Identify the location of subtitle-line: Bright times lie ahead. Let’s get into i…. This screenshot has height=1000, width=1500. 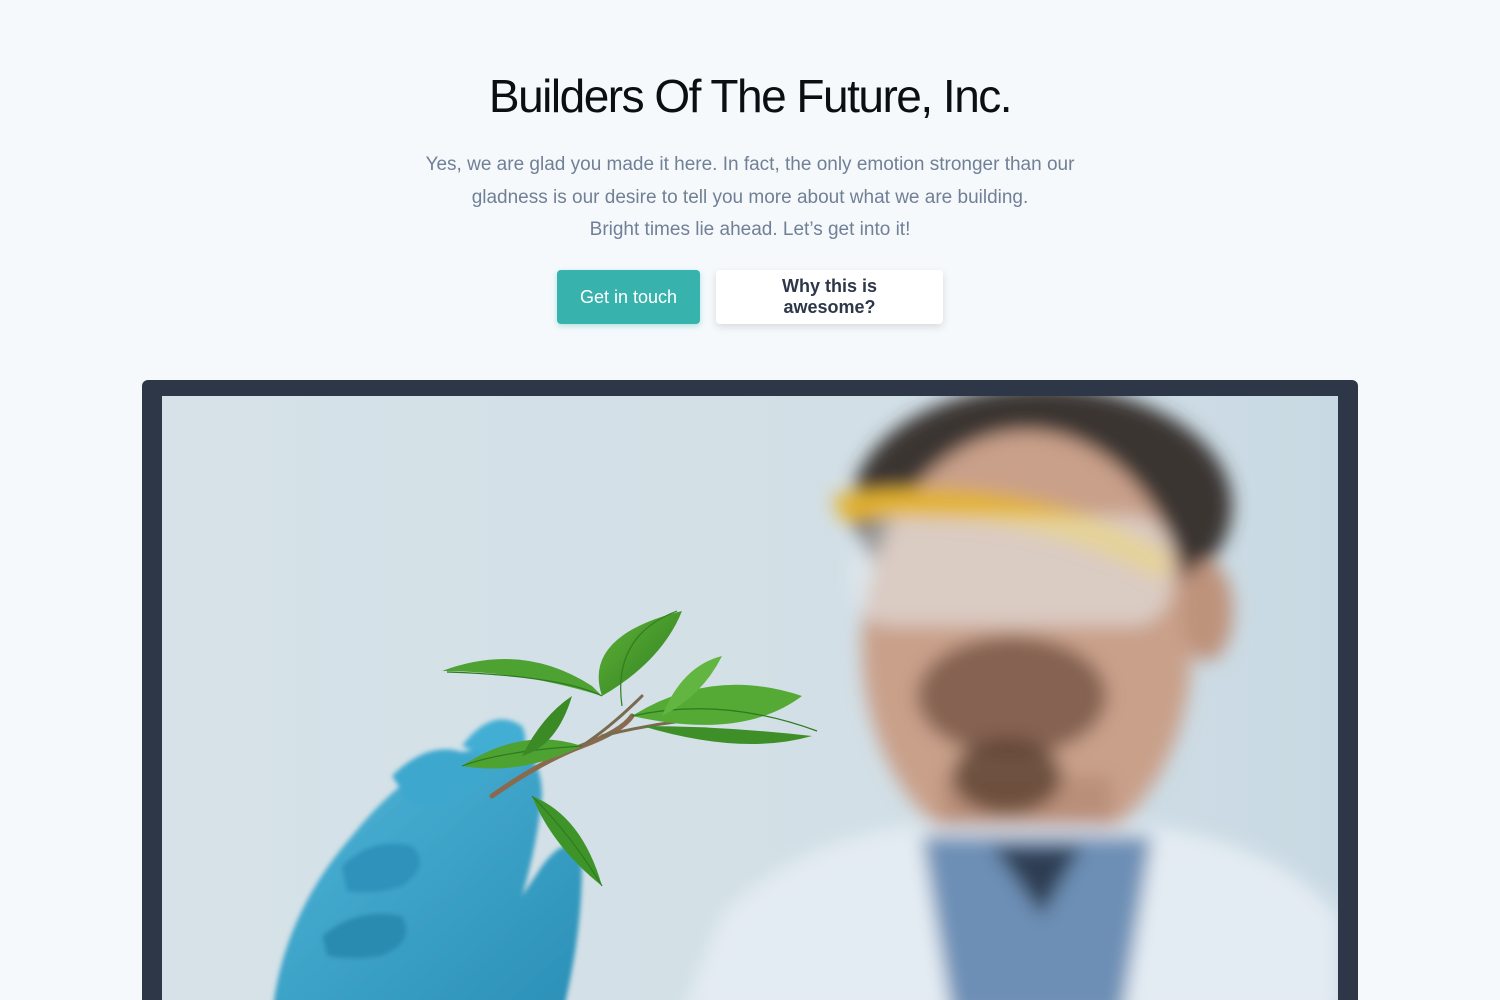
(750, 229).